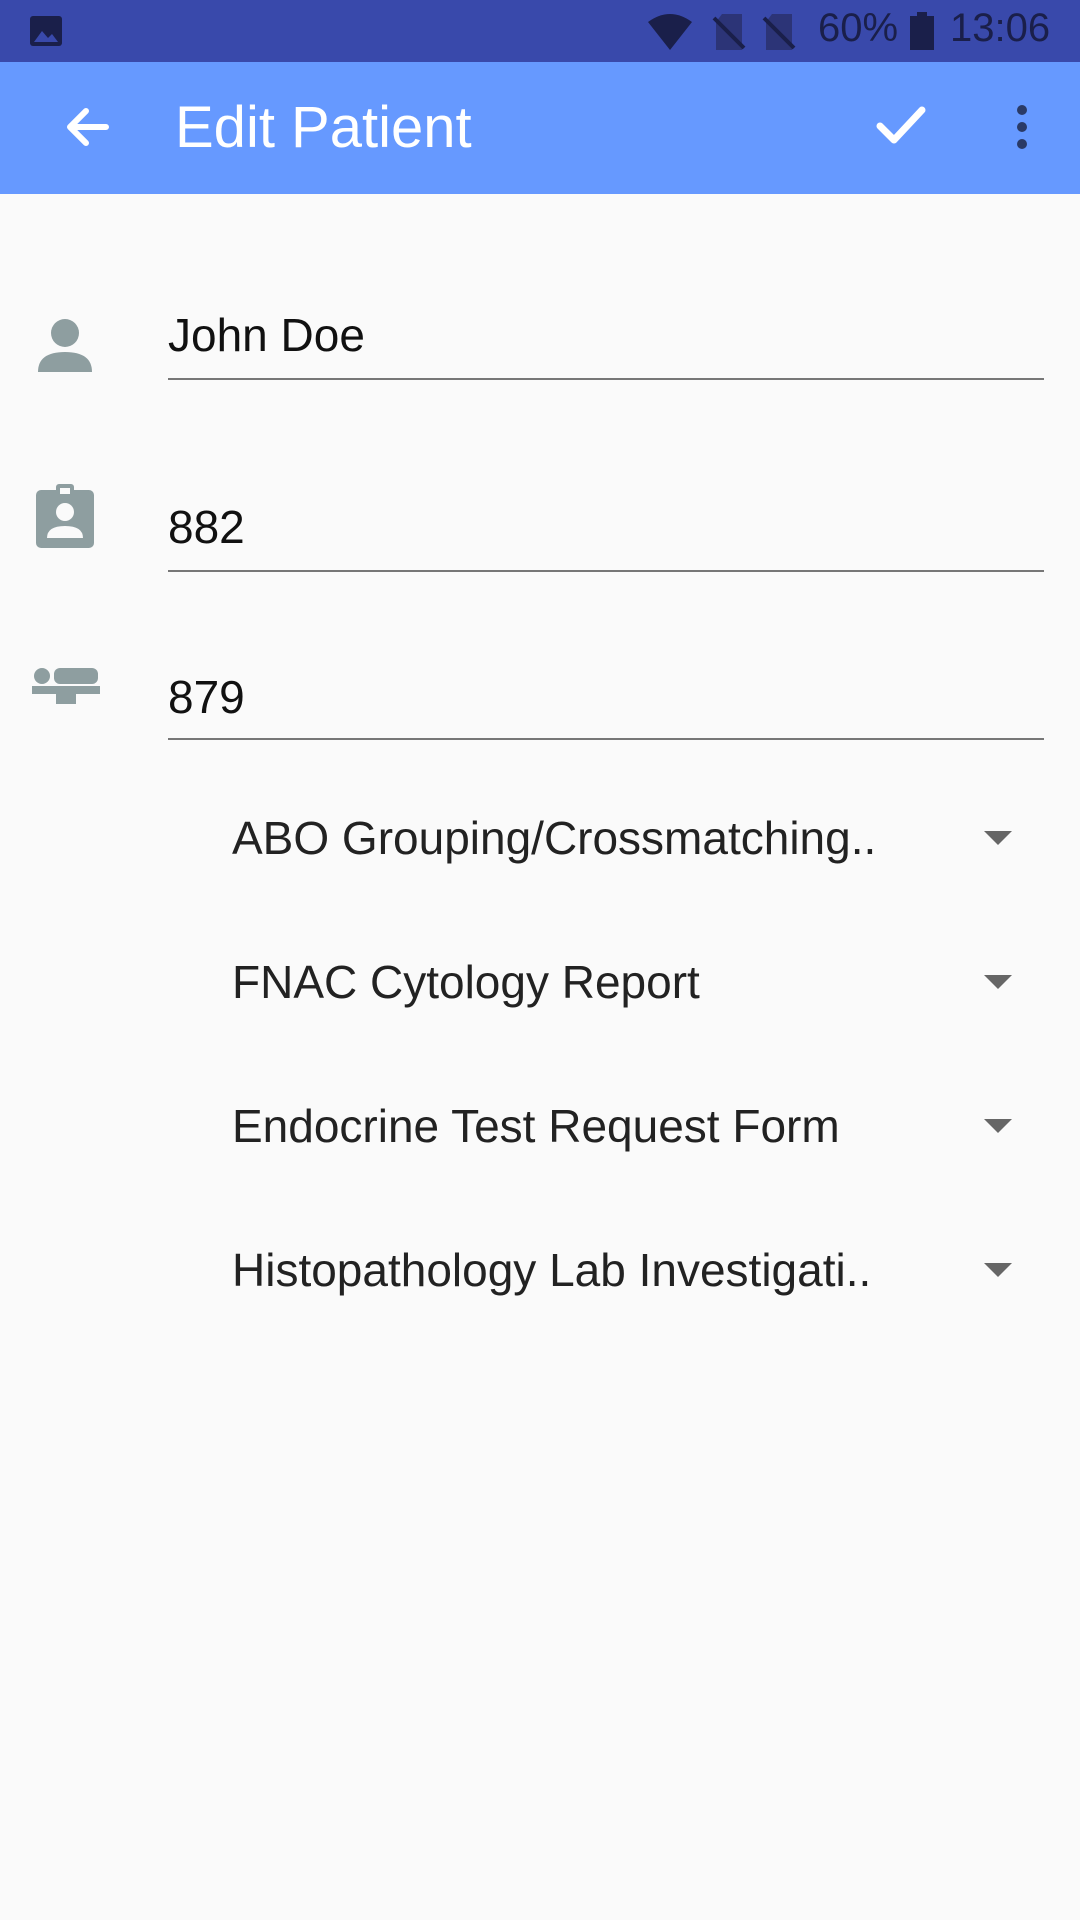  What do you see at coordinates (606, 527) in the screenshot?
I see `patient-id-input` at bounding box center [606, 527].